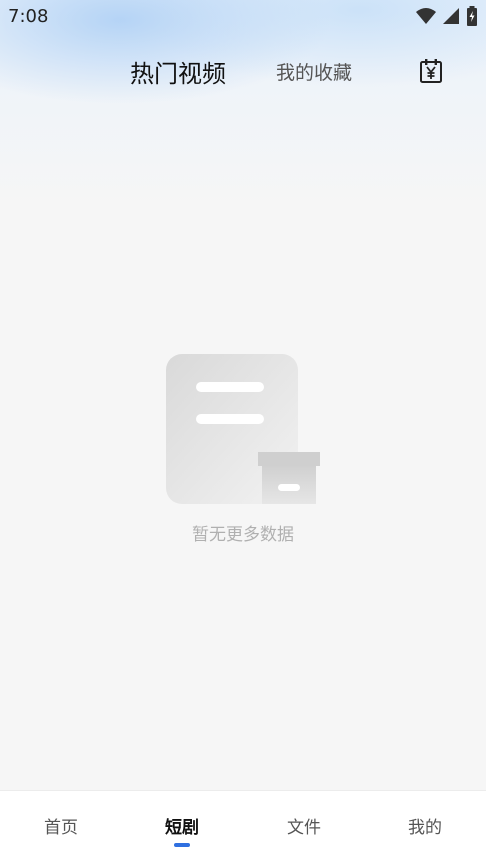 This screenshot has height=865, width=486. What do you see at coordinates (182, 845) in the screenshot?
I see `active-tab-indicator` at bounding box center [182, 845].